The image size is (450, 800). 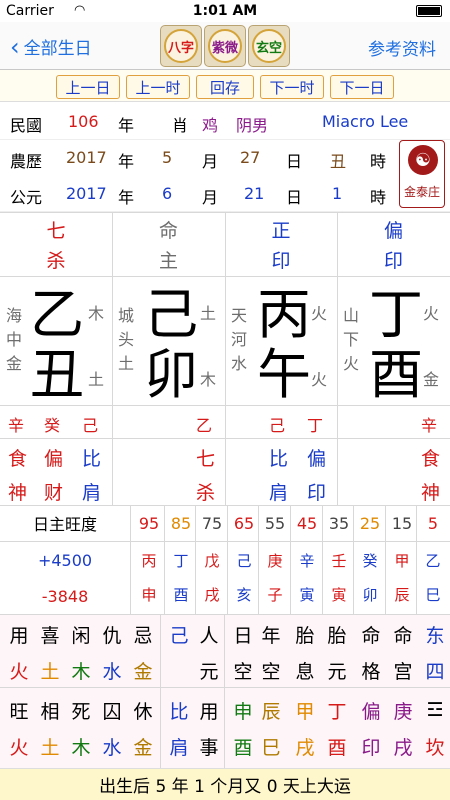 I want to click on hidden-stem: 辛, so click(x=16, y=425).